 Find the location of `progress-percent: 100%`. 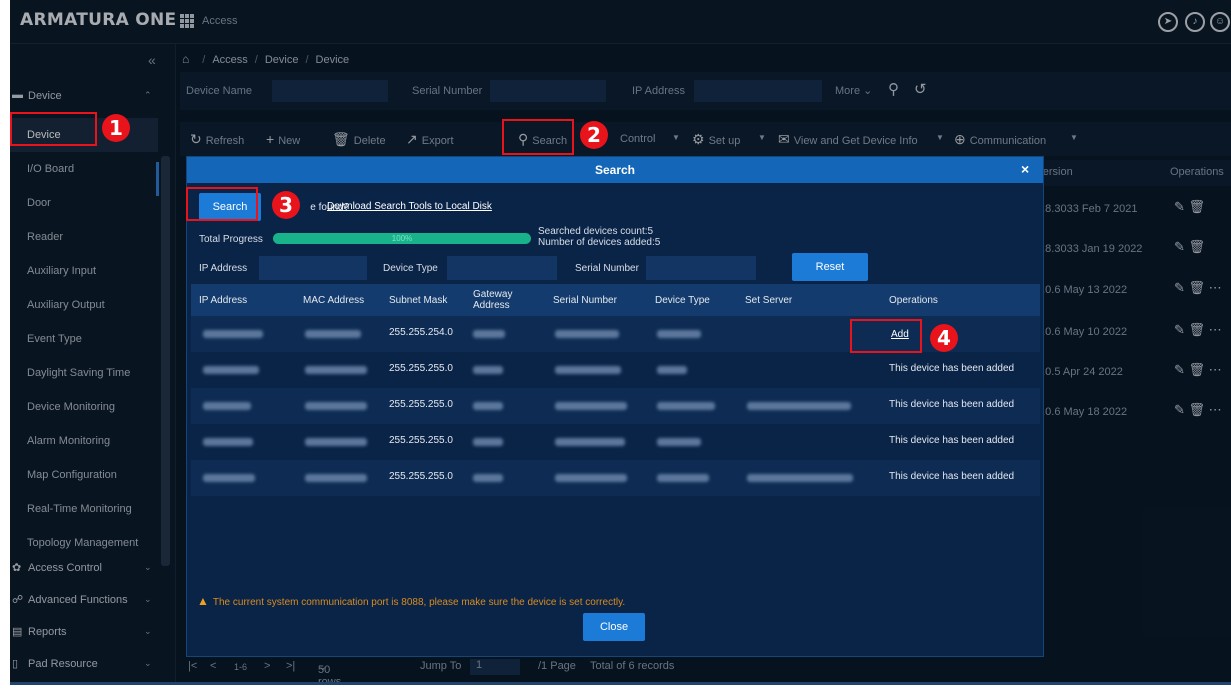

progress-percent: 100% is located at coordinates (402, 238).